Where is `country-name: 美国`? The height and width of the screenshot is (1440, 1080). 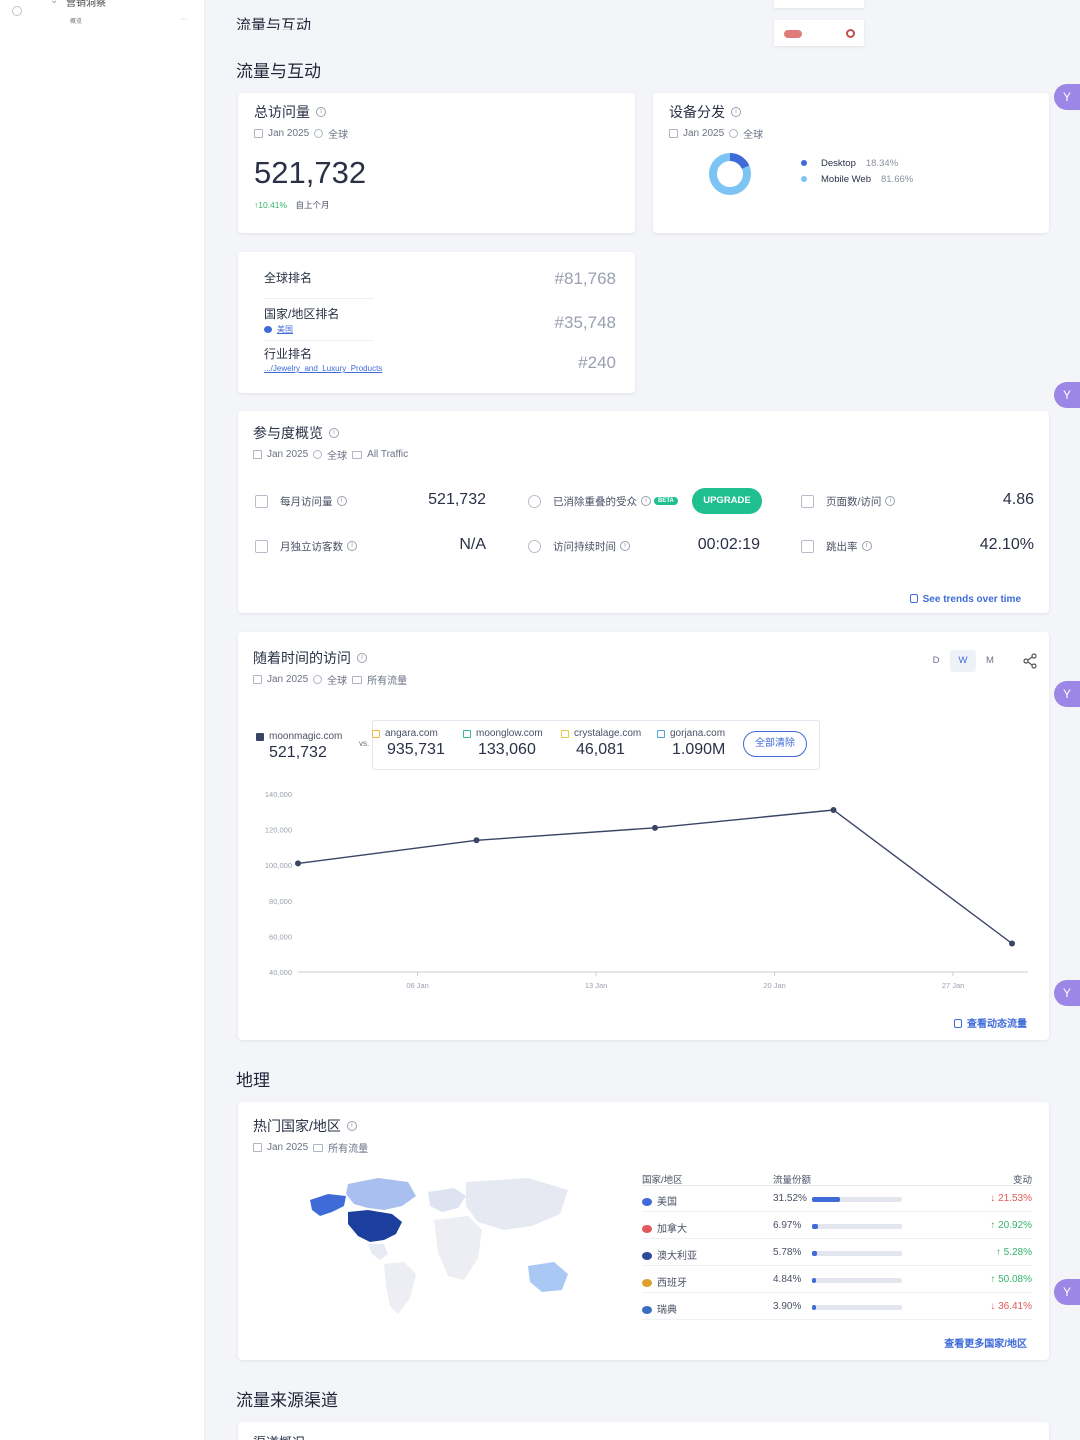 country-name: 美国 is located at coordinates (667, 1202).